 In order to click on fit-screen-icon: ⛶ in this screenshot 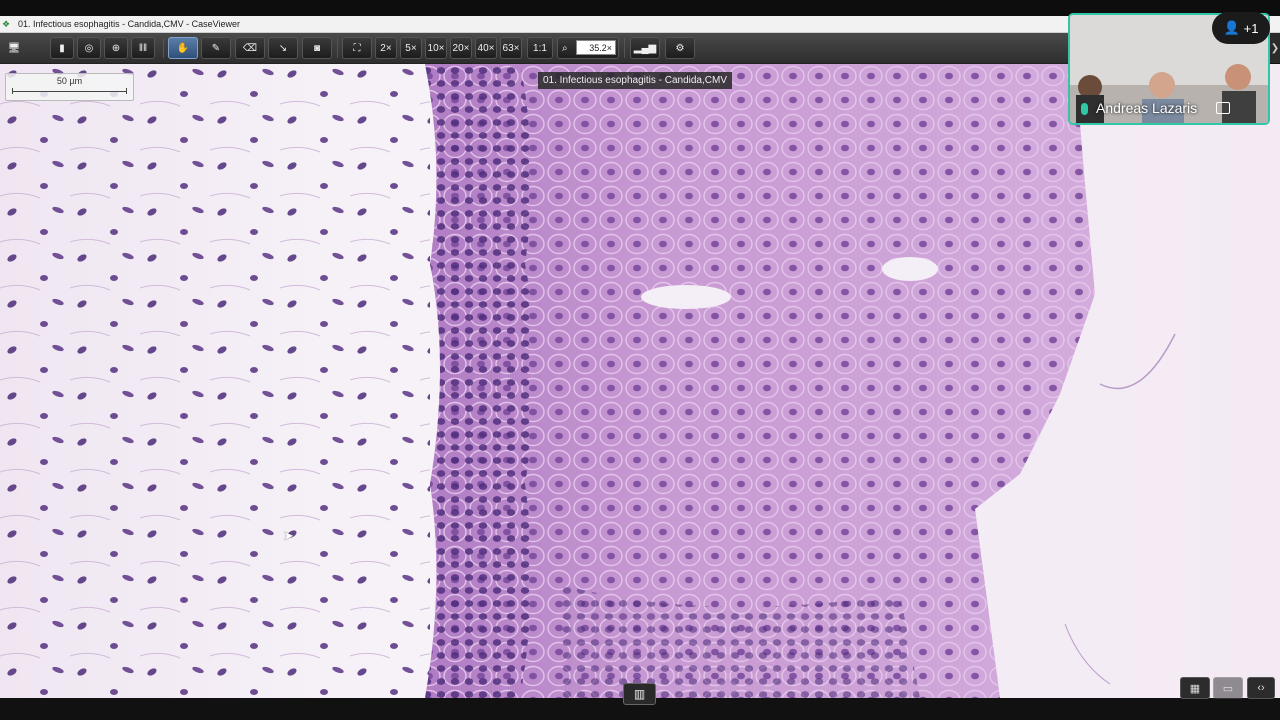, I will do `click(357, 48)`.